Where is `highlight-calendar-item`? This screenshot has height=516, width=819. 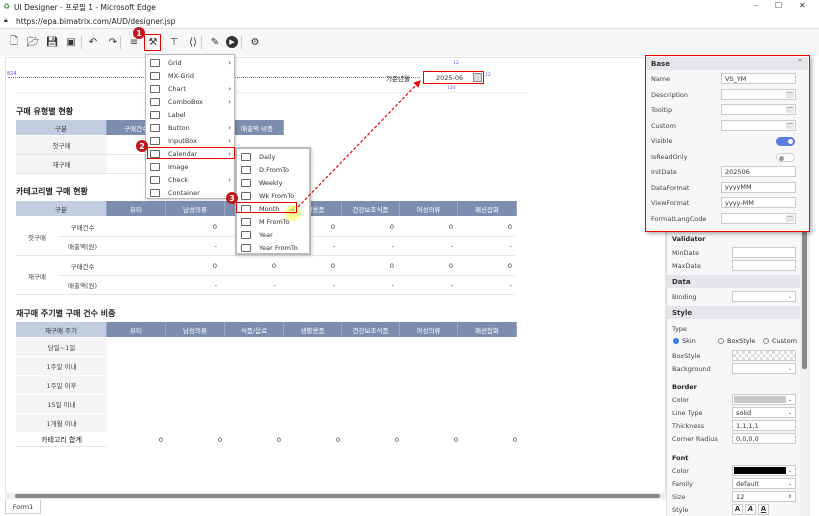
highlight-calendar-item is located at coordinates (191, 153).